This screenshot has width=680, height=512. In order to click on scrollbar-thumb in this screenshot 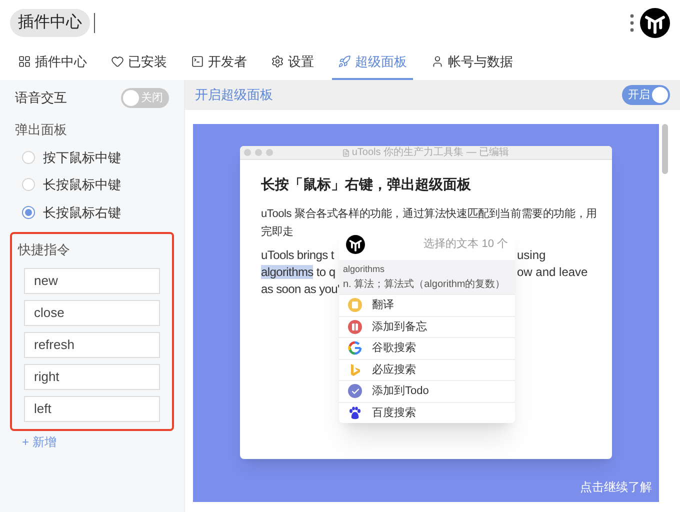, I will do `click(665, 149)`.